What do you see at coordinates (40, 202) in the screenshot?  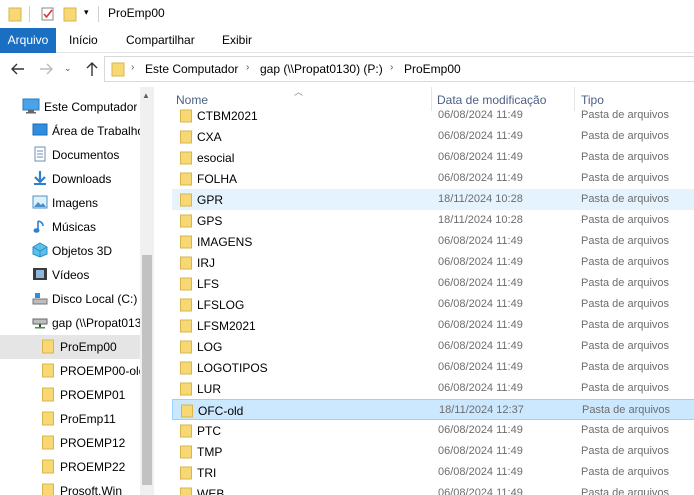 I see `pictures-icon` at bounding box center [40, 202].